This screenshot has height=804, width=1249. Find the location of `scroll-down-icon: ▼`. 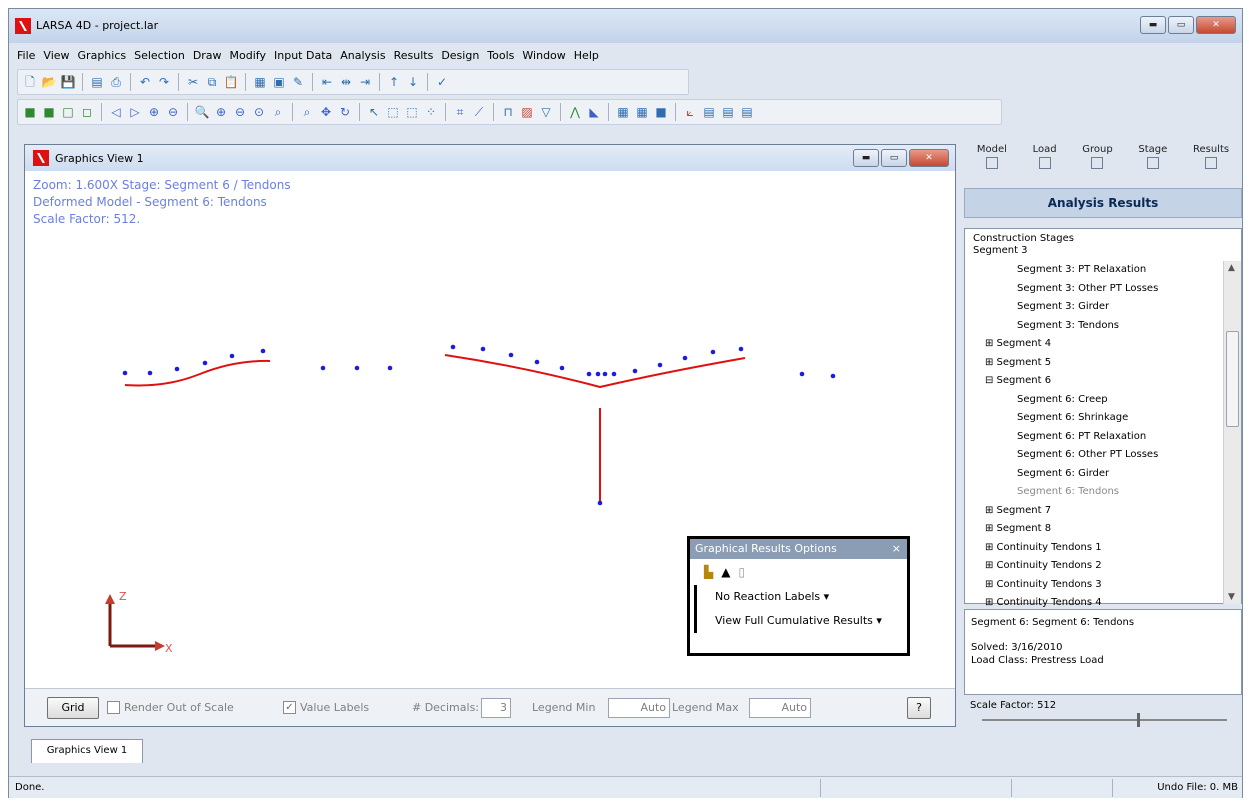

scroll-down-icon: ▼ is located at coordinates (1231, 597).